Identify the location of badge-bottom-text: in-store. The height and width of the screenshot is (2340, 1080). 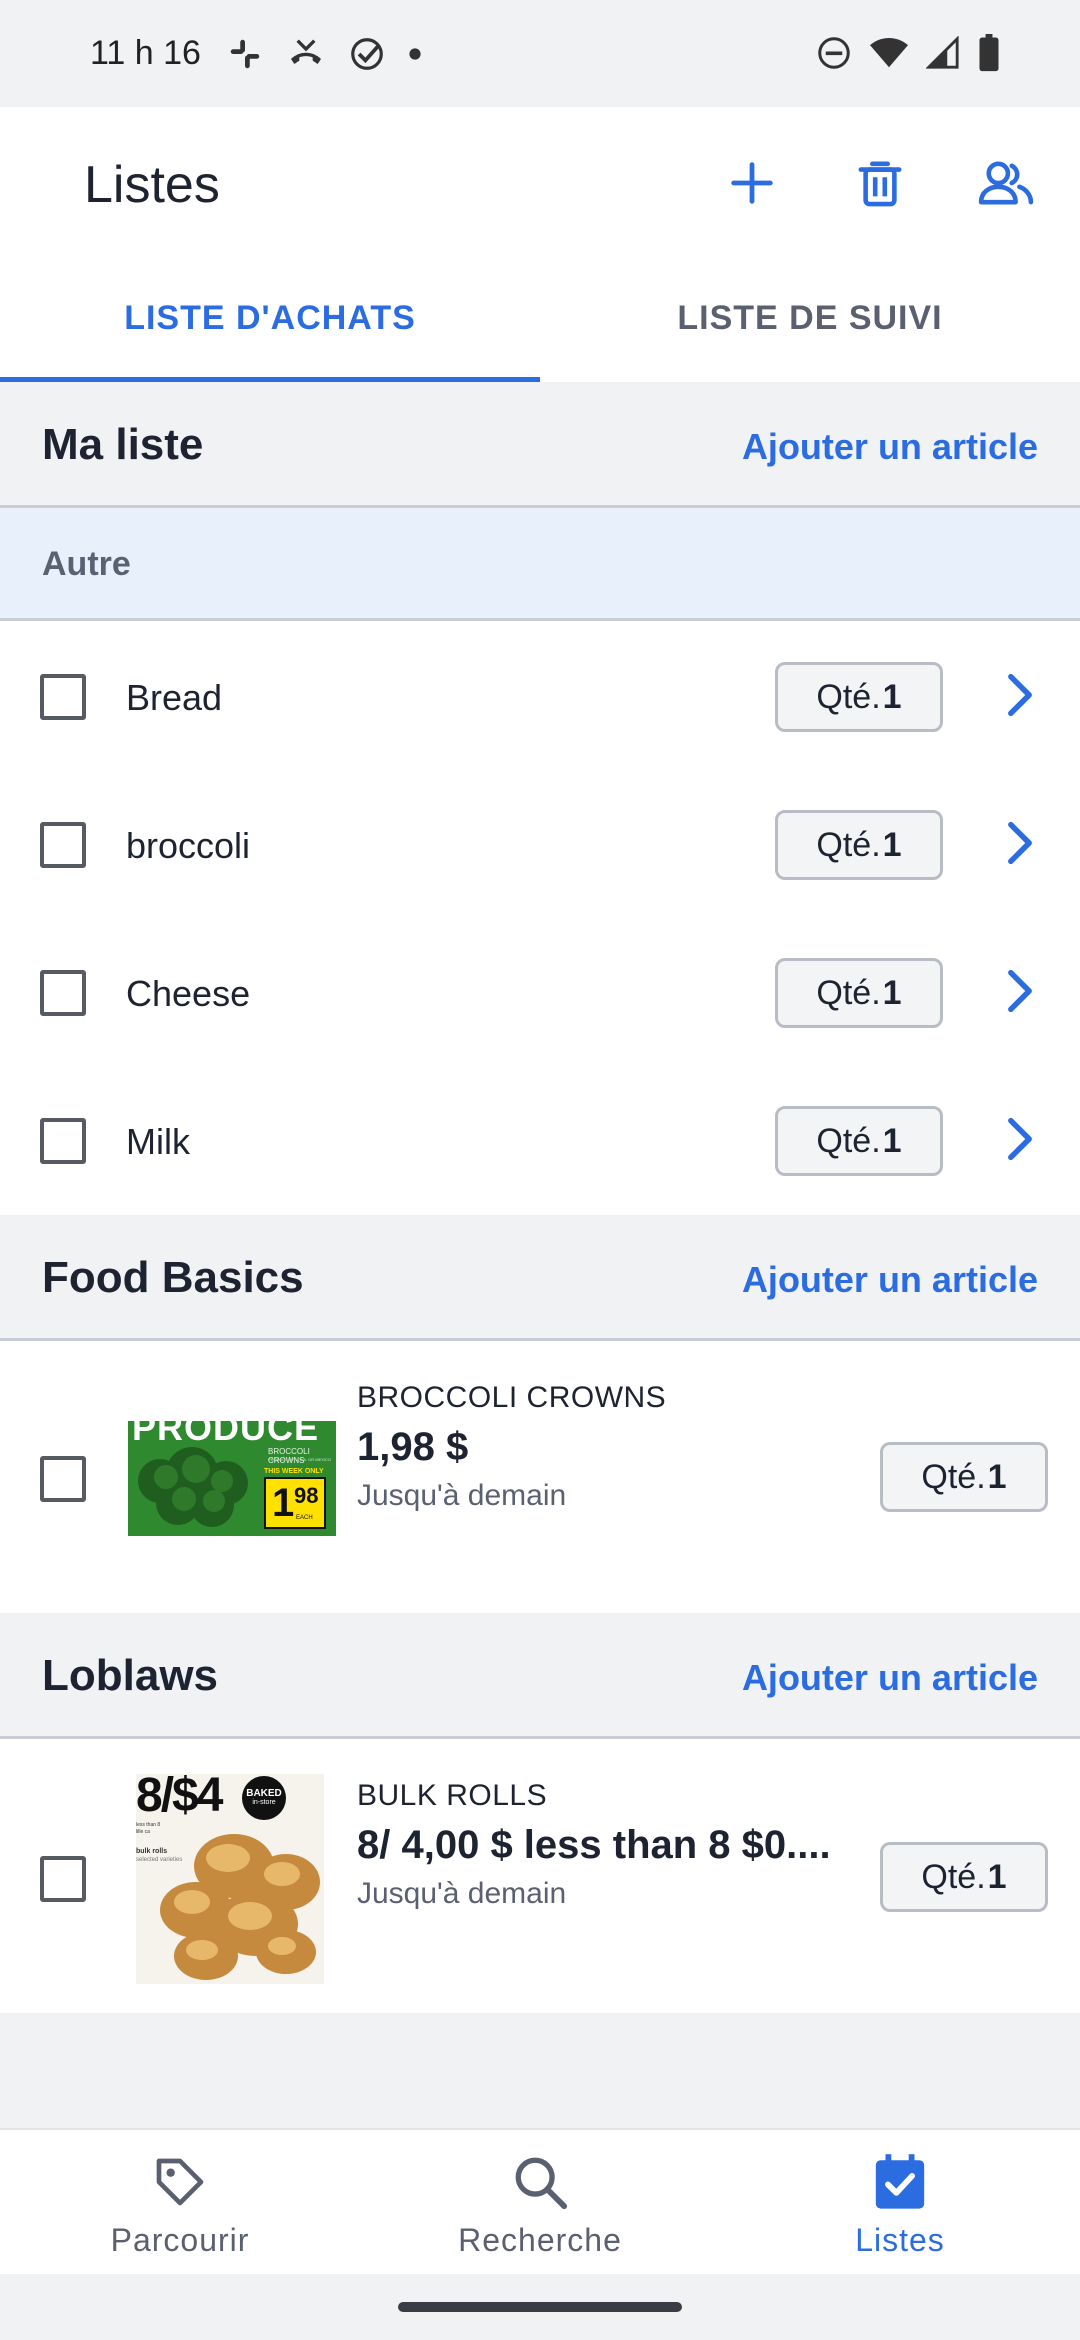
(264, 1802).